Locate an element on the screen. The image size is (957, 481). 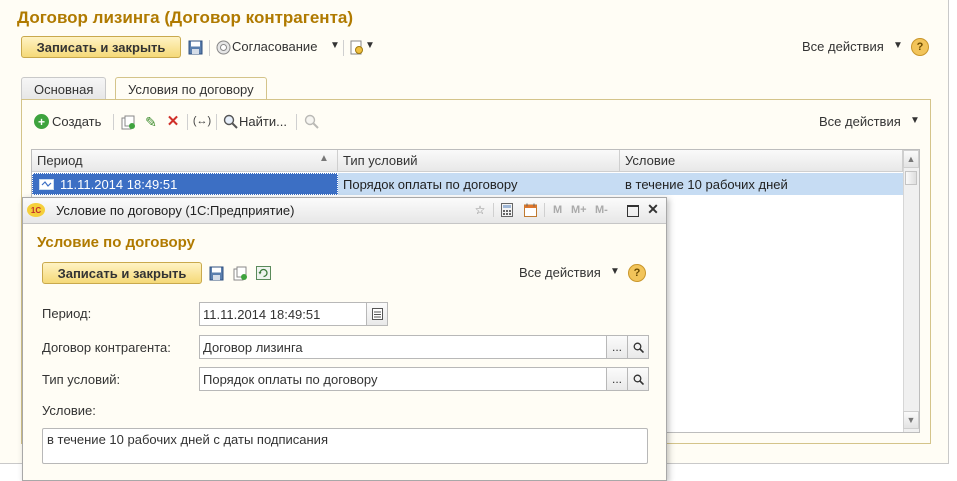
dialog-title: Условие по договору is located at coordinates (116, 242).